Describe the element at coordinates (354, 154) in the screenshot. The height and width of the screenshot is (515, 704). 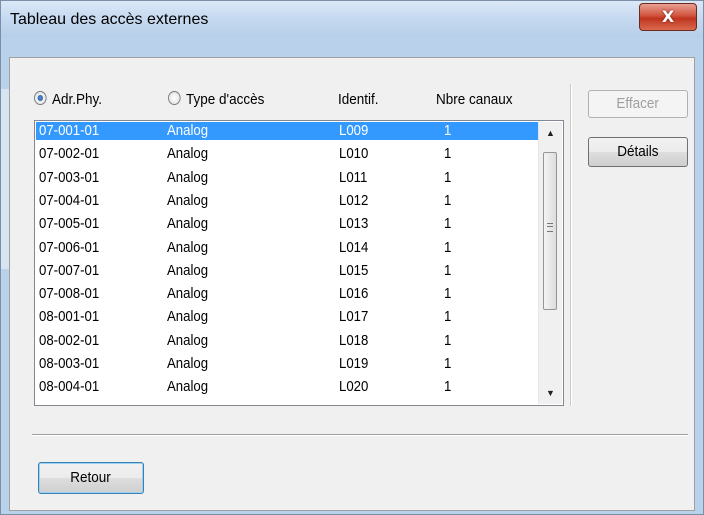
I see `cell-identif: L010` at that location.